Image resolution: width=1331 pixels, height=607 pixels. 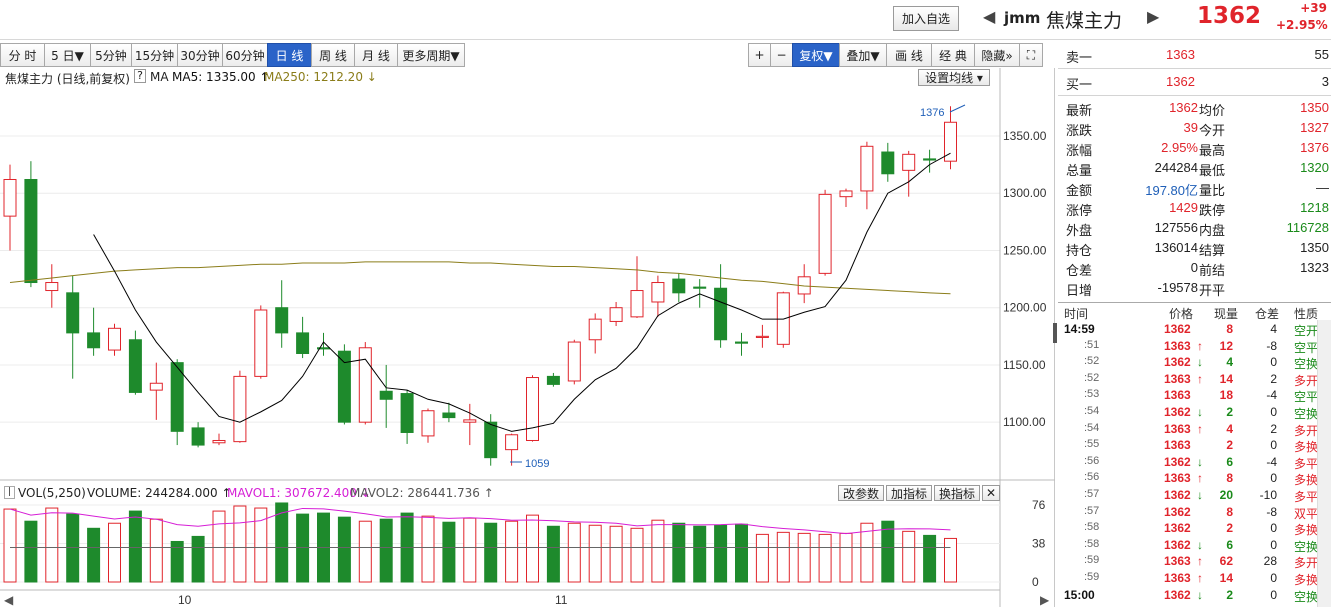 What do you see at coordinates (1273, 378) in the screenshot?
I see `tick-oi-change: 2` at bounding box center [1273, 378].